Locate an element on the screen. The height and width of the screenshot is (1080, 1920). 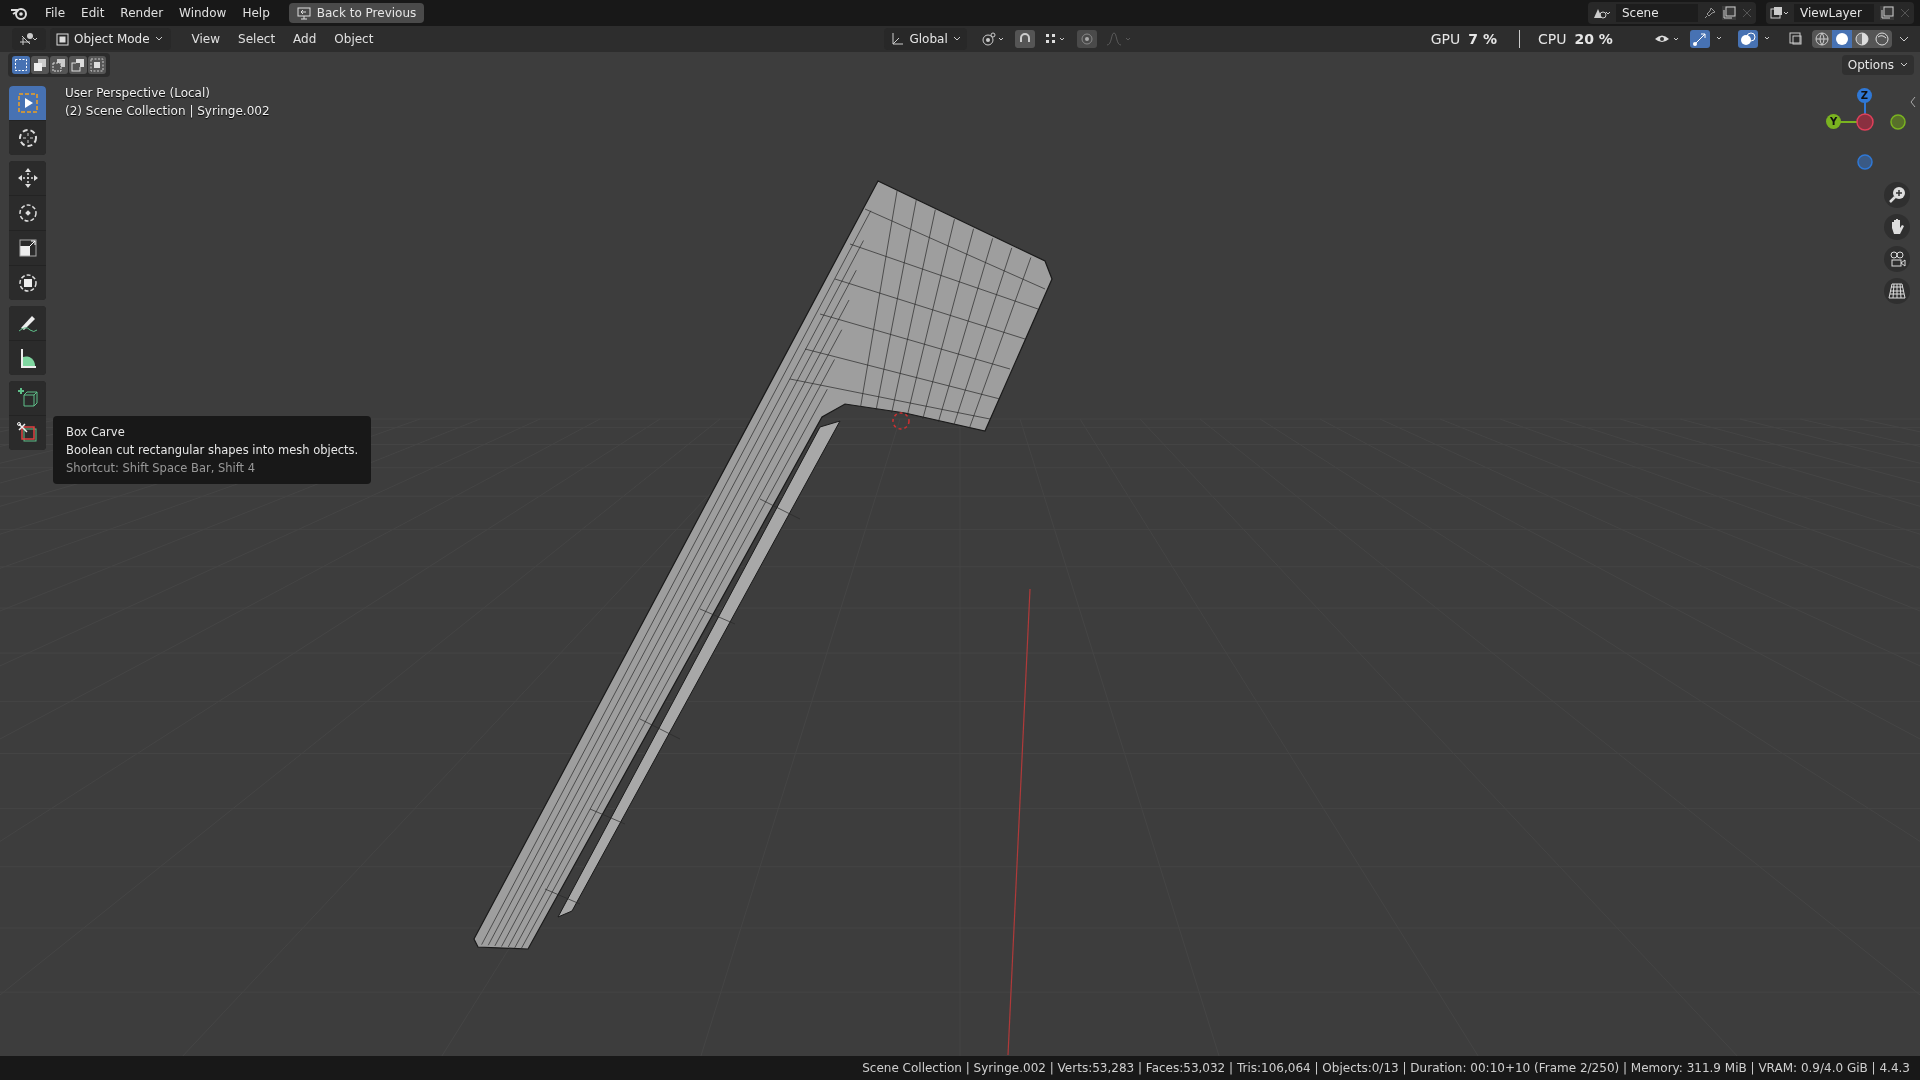
3d-cursor-icon is located at coordinates (901, 421).